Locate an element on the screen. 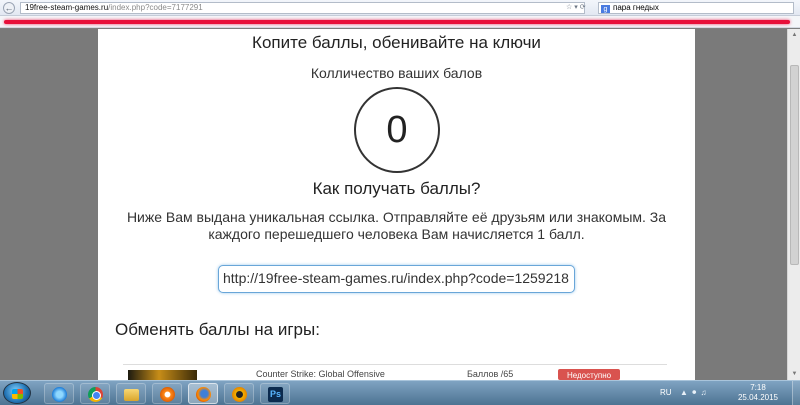  taskbar-aimp is located at coordinates (239, 393).